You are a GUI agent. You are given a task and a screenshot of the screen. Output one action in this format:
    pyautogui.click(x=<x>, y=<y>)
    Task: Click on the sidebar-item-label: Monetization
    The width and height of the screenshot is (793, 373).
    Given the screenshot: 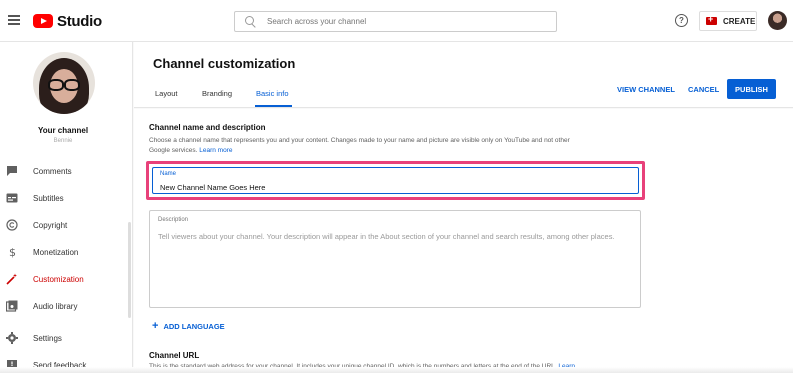 What is the action you would take?
    pyautogui.click(x=56, y=252)
    